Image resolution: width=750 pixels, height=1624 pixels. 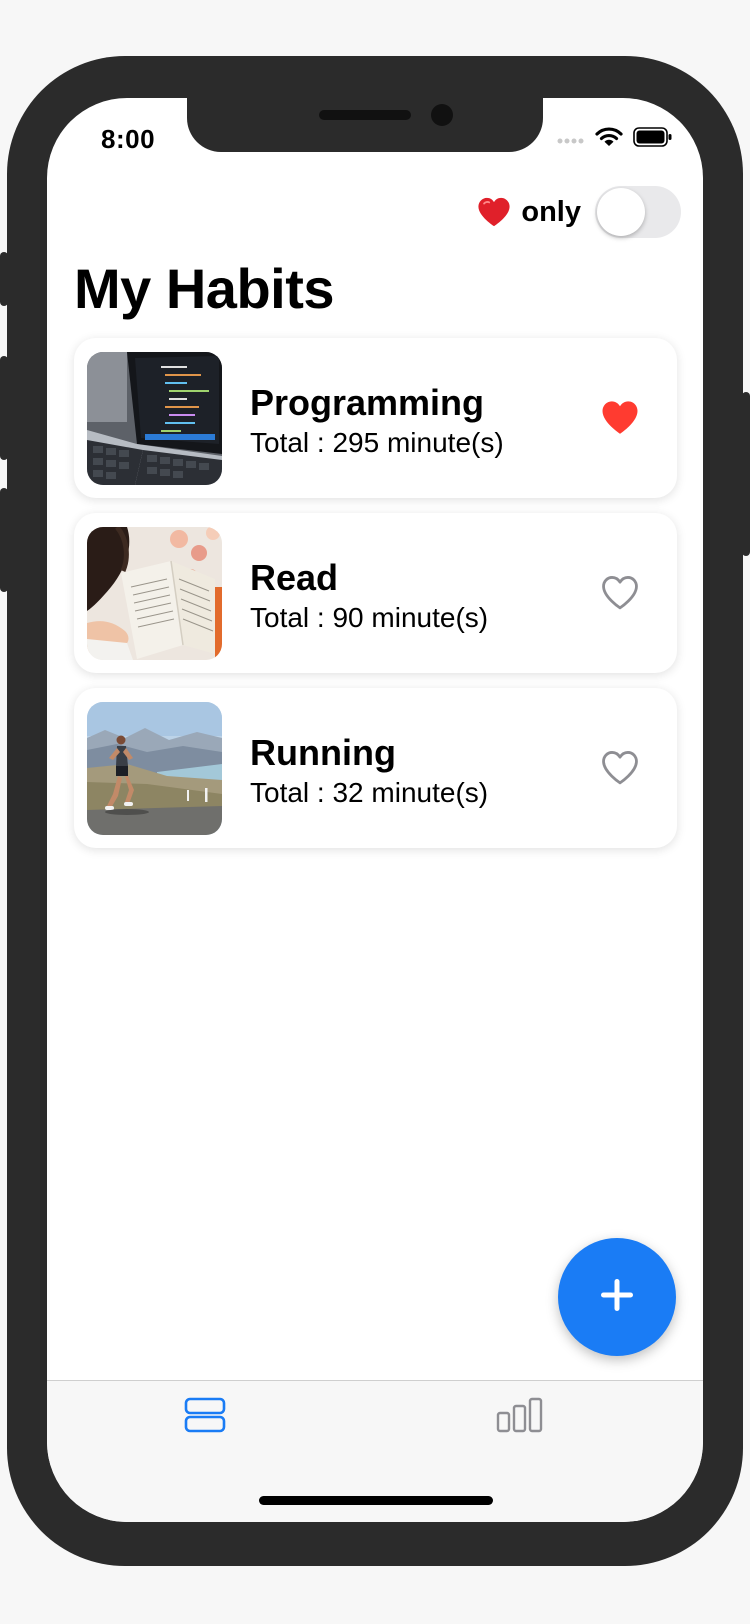 I want to click on filter-label: only, so click(x=551, y=211).